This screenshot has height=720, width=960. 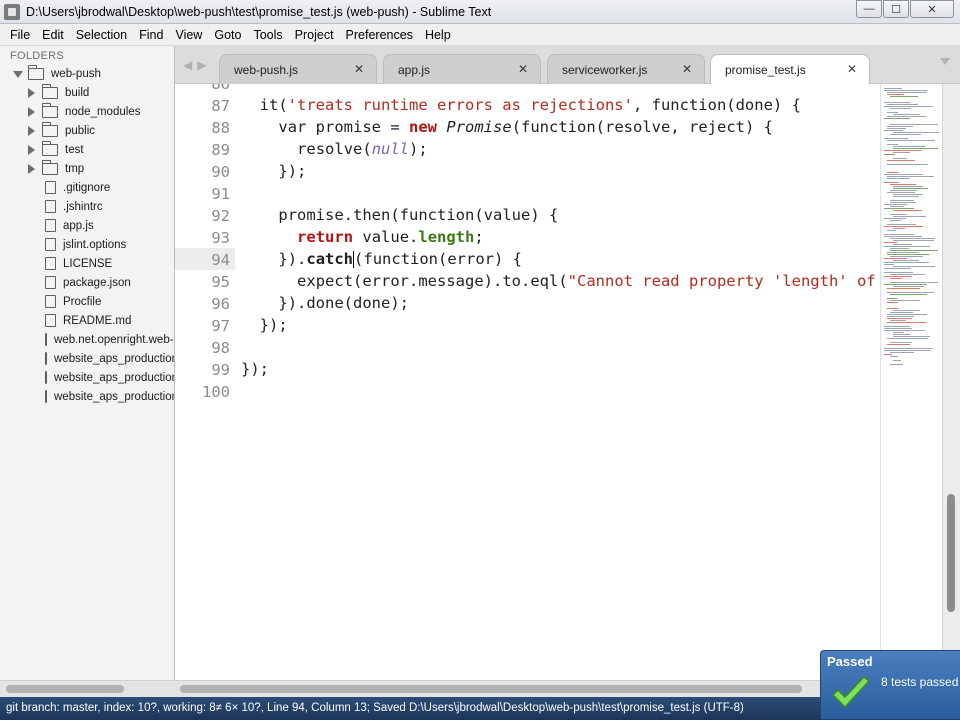 I want to click on code-line: promise.then(function(value) {, so click(x=418, y=215).